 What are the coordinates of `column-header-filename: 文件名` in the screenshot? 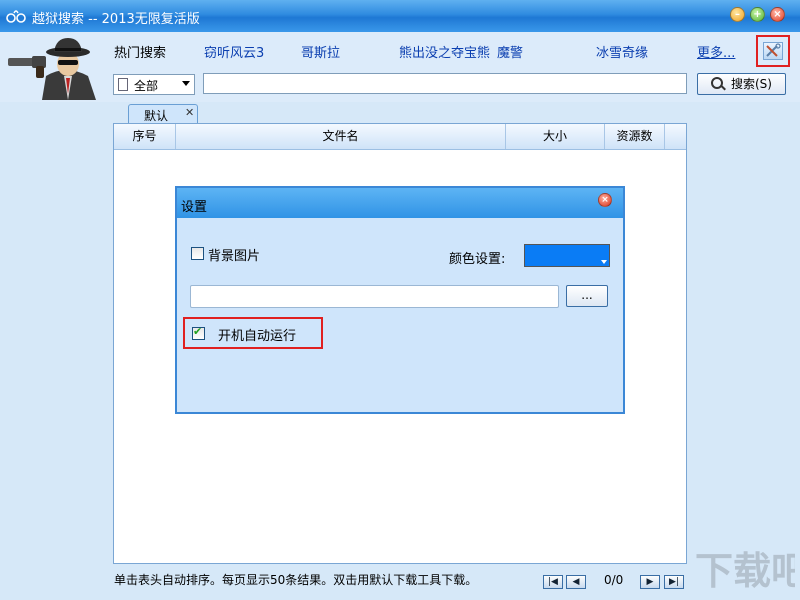 It's located at (341, 136).